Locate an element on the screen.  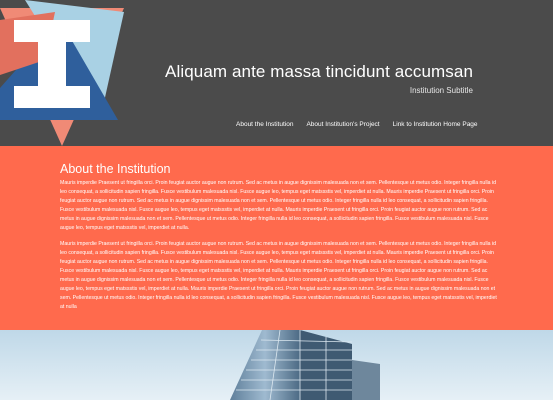
nav-link-about-project: About Institution's Project is located at coordinates (342, 124).